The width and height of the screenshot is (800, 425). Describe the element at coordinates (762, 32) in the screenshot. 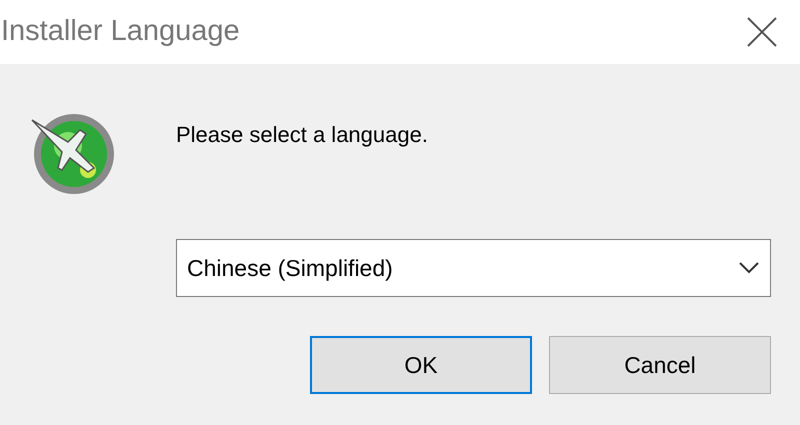

I see `close-icon` at that location.